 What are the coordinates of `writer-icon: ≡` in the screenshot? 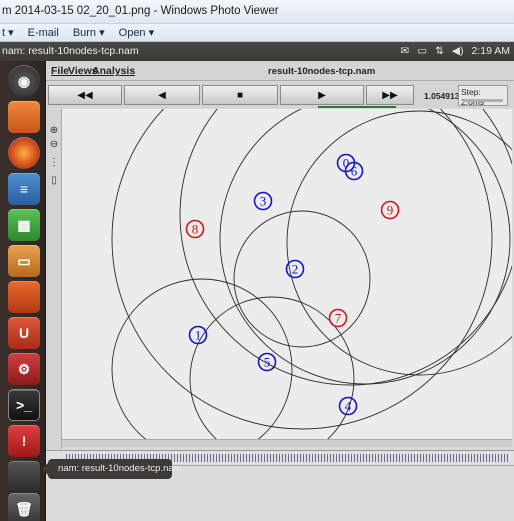 It's located at (24, 189).